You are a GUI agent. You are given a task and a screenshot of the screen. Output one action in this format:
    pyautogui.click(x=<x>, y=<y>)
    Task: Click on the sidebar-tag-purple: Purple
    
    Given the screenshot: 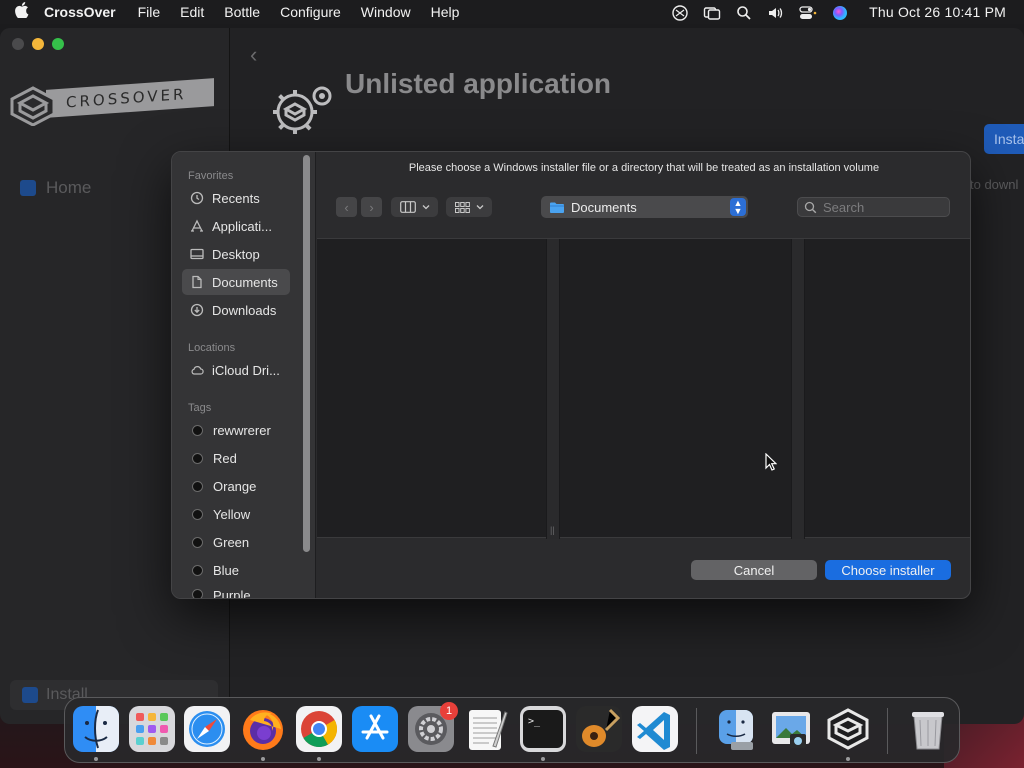 What is the action you would take?
    pyautogui.click(x=236, y=591)
    